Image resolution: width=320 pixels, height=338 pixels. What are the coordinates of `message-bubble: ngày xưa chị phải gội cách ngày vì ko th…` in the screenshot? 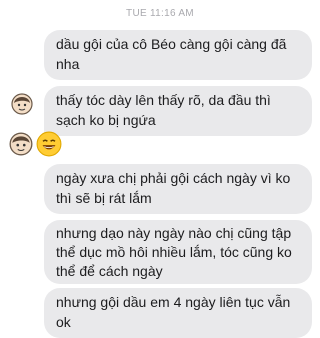 It's located at (178, 189).